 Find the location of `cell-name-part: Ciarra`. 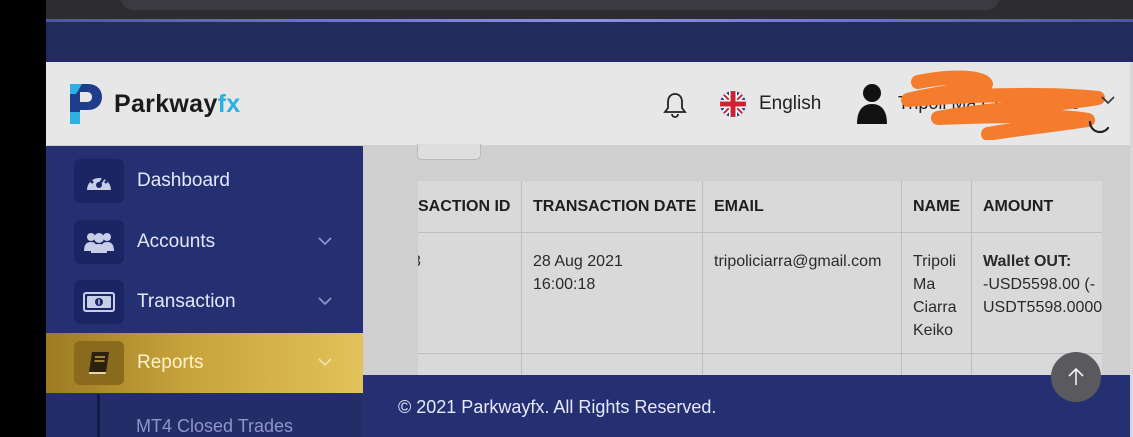

cell-name-part: Ciarra is located at coordinates (935, 307).